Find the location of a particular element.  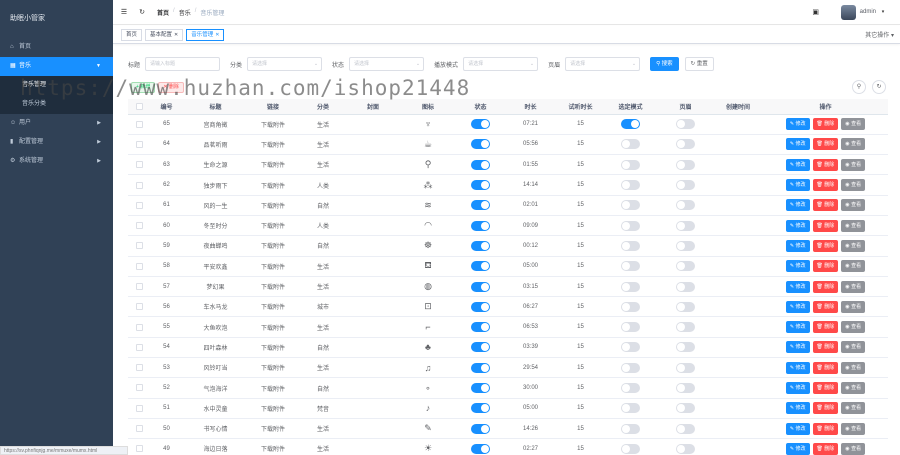

select-all-checkbox is located at coordinates (139, 106).